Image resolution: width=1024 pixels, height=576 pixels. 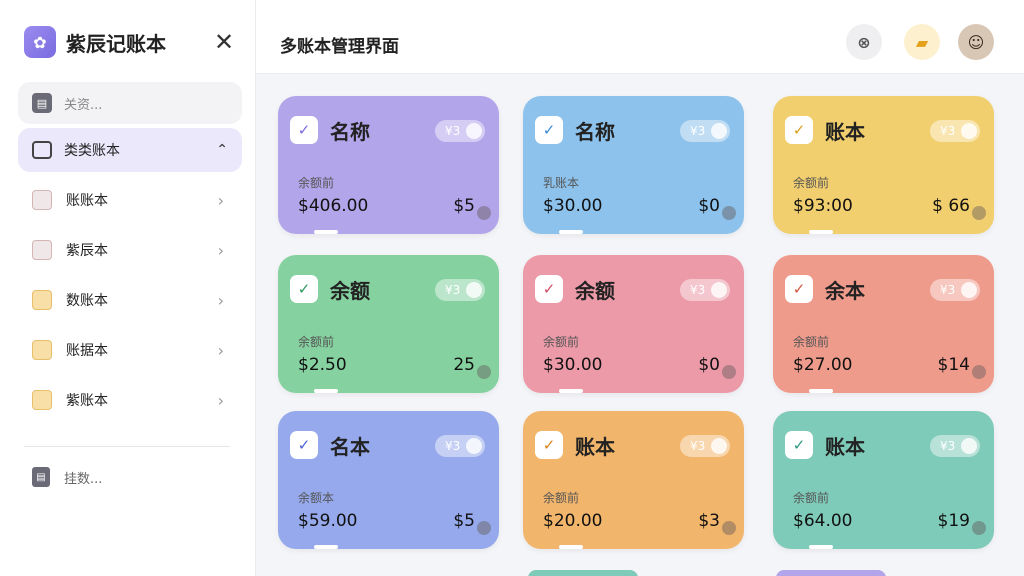 I want to click on ledger-card: ✓ 账本 ¥3 余额前 $93:00 $ 66, so click(x=883, y=165).